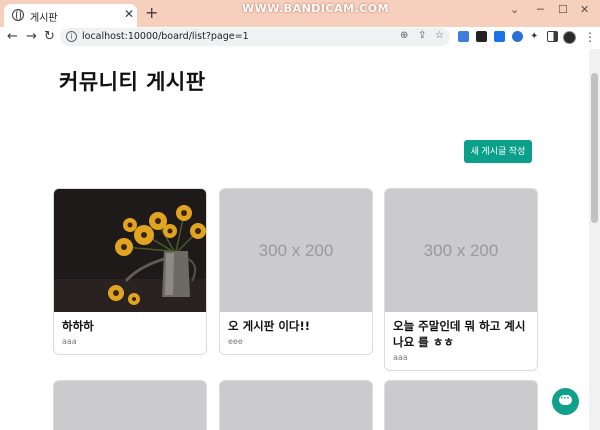 This screenshot has width=600, height=430. I want to click on reload-icon: ↻, so click(49, 36).